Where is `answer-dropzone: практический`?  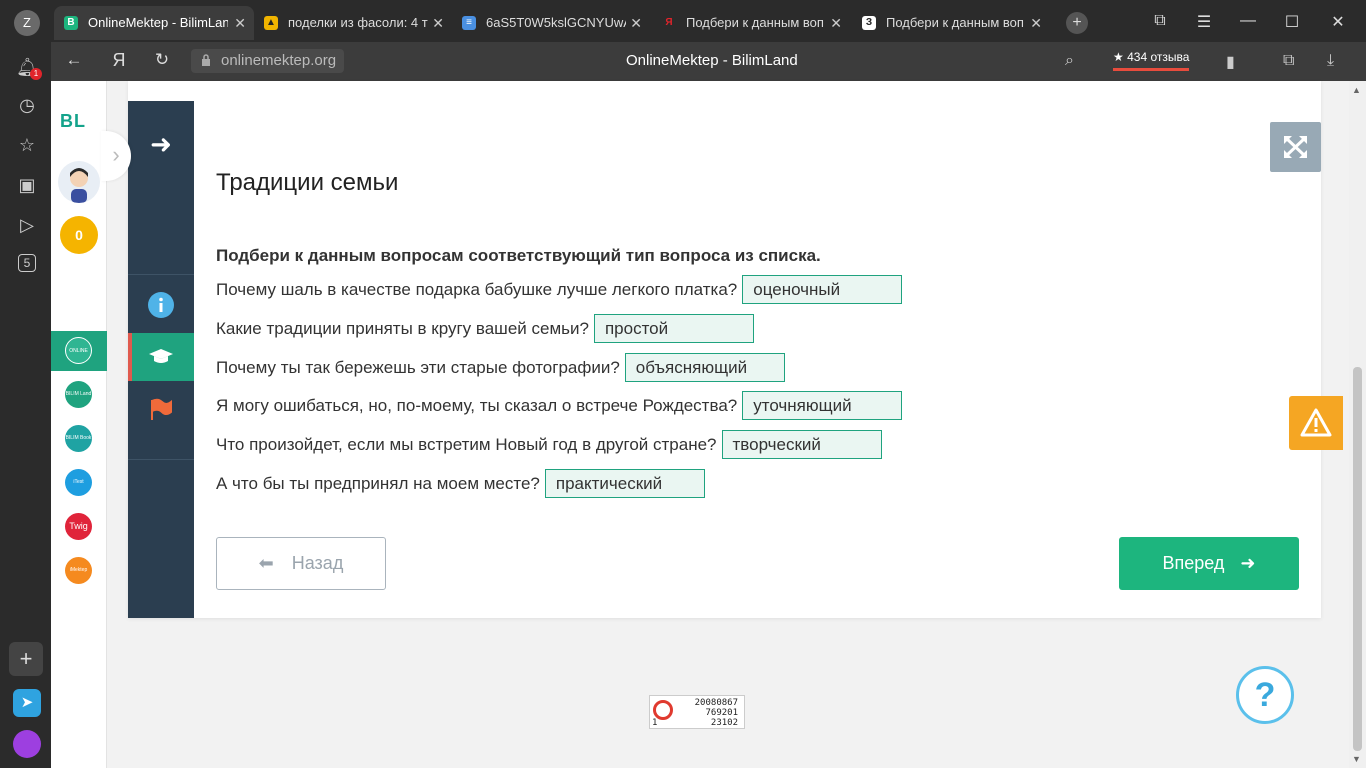 answer-dropzone: практический is located at coordinates (624, 483).